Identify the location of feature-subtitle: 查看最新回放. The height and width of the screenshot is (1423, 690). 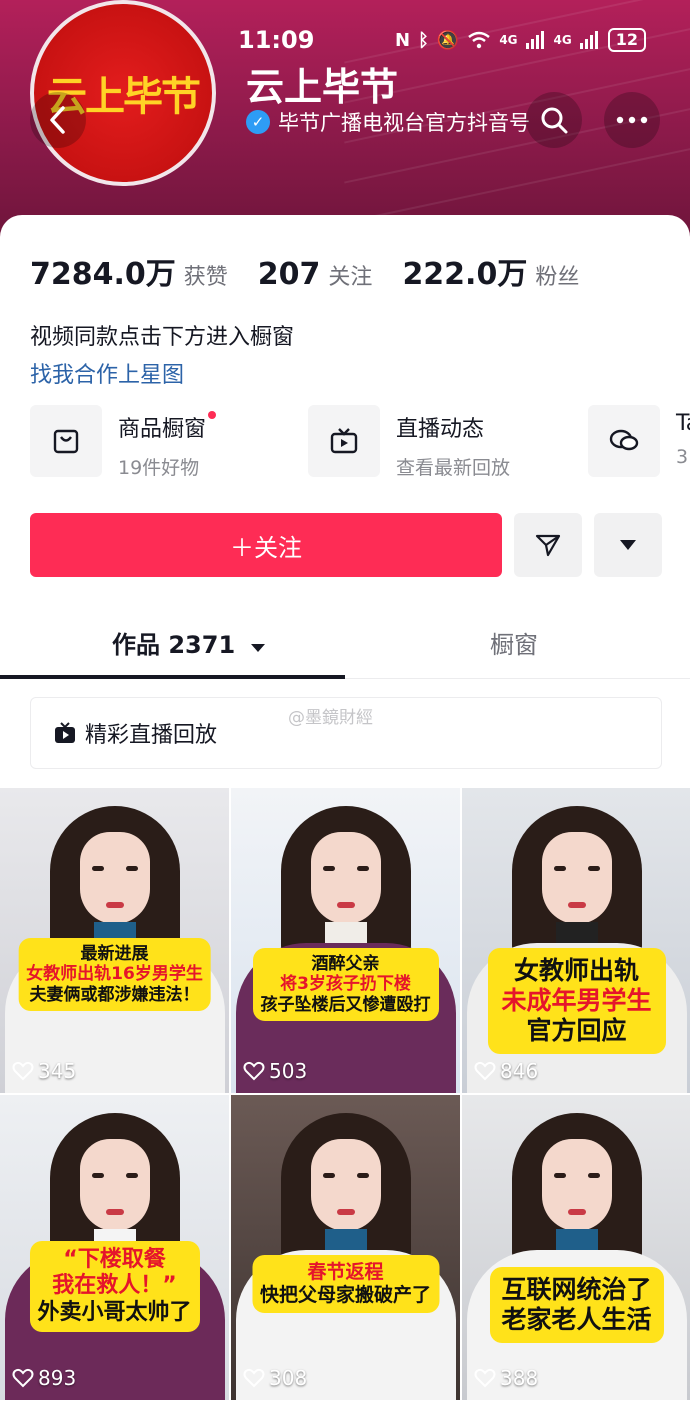
(453, 468).